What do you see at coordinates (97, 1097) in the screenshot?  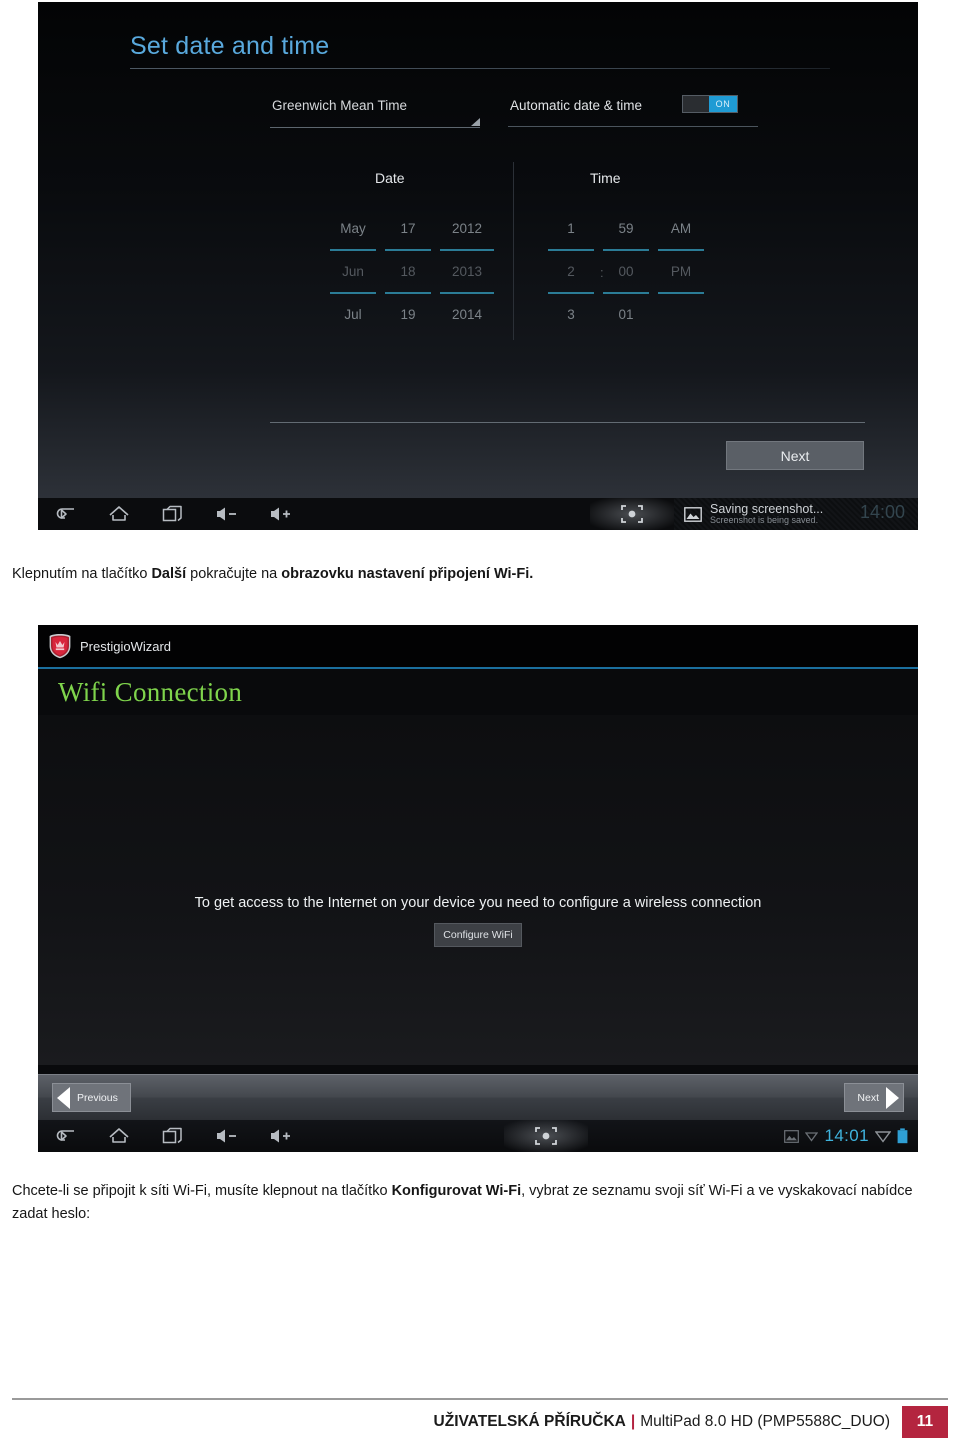 I see `previous-button-label: Previous` at bounding box center [97, 1097].